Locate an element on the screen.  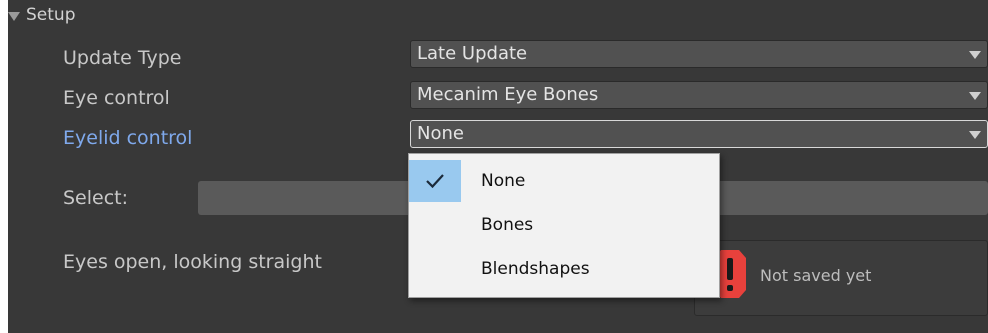
menu-item-label: Blendshapes is located at coordinates (535, 269).